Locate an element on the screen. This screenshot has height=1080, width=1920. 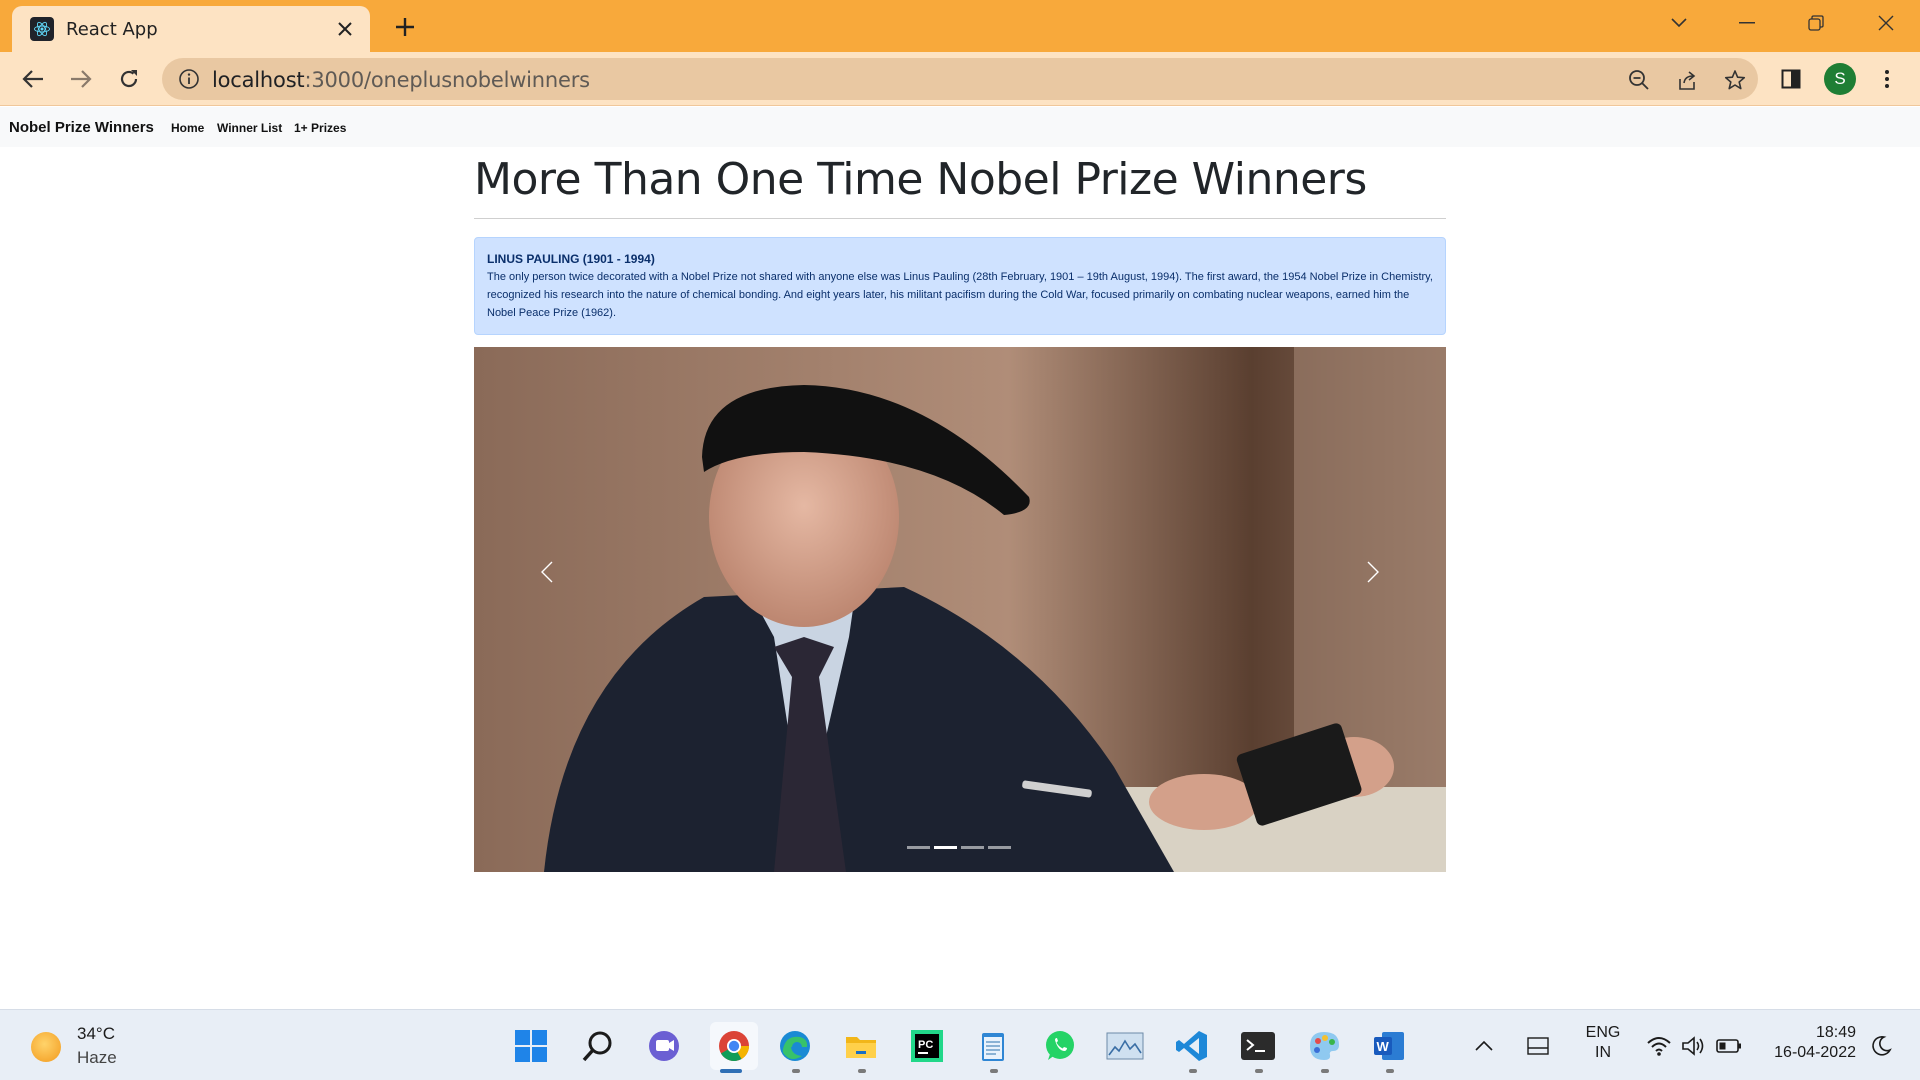
reload-icon is located at coordinates (129, 79).